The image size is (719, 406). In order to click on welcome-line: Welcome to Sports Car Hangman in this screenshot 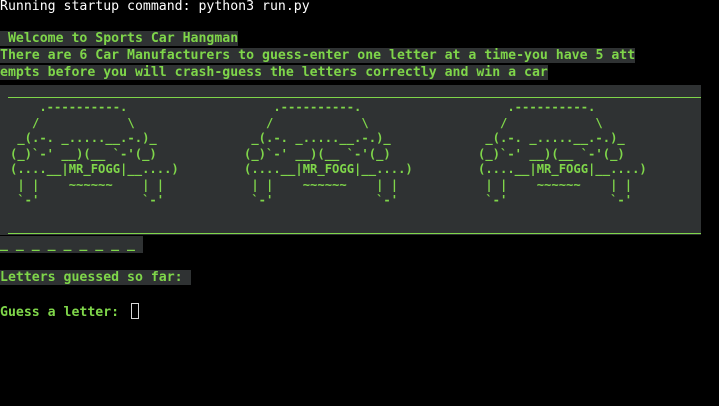, I will do `click(119, 38)`.